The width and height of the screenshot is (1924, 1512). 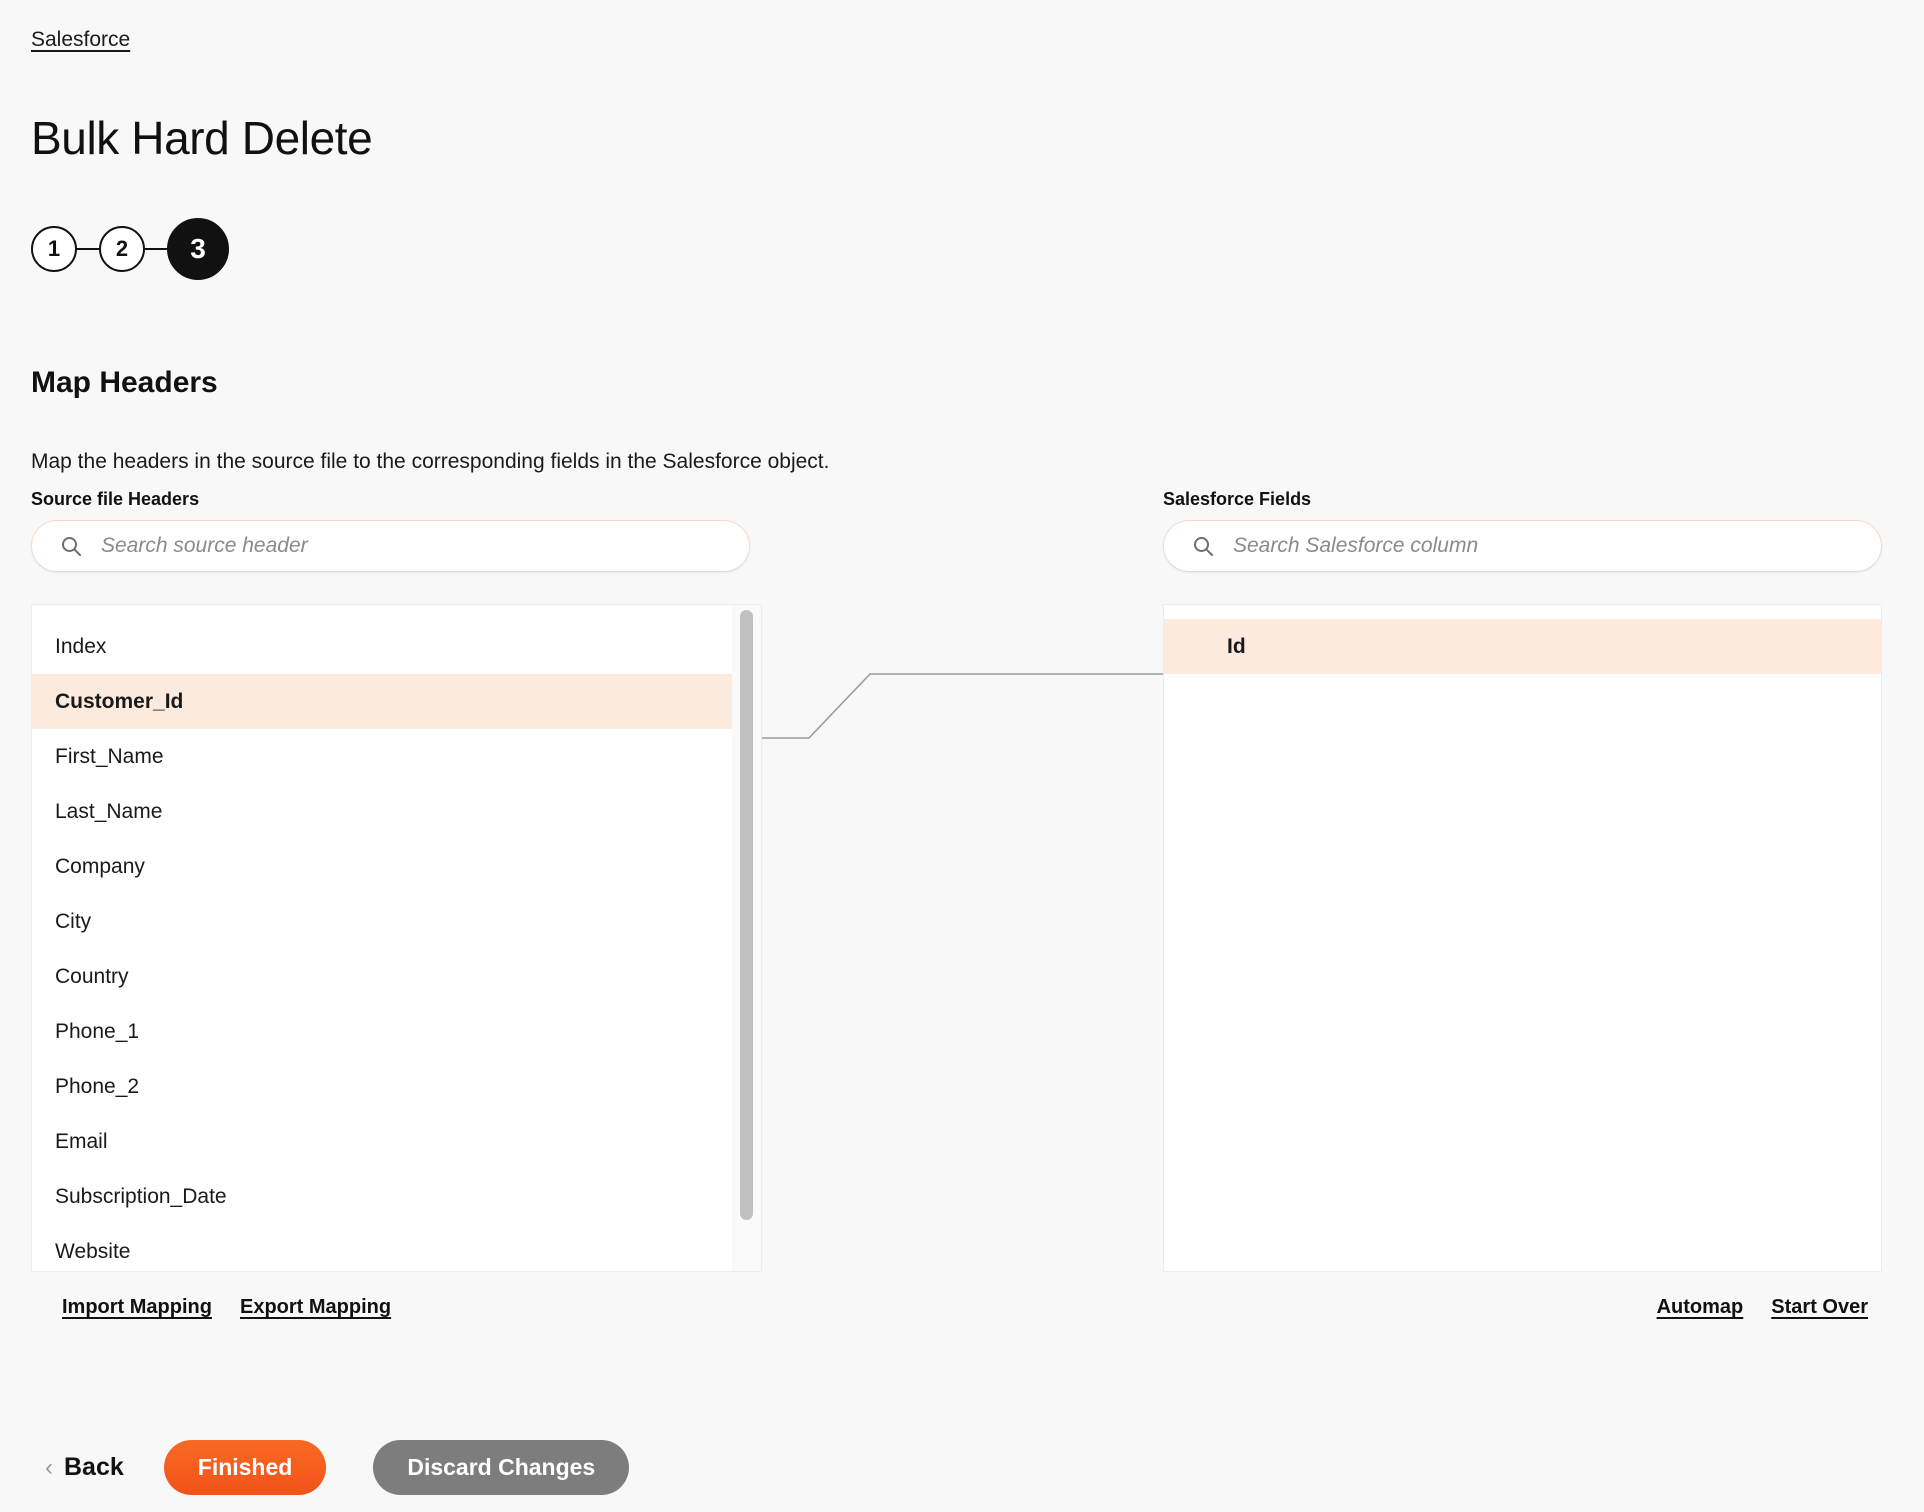 What do you see at coordinates (382, 701) in the screenshot?
I see `list-item: Customer_Id` at bounding box center [382, 701].